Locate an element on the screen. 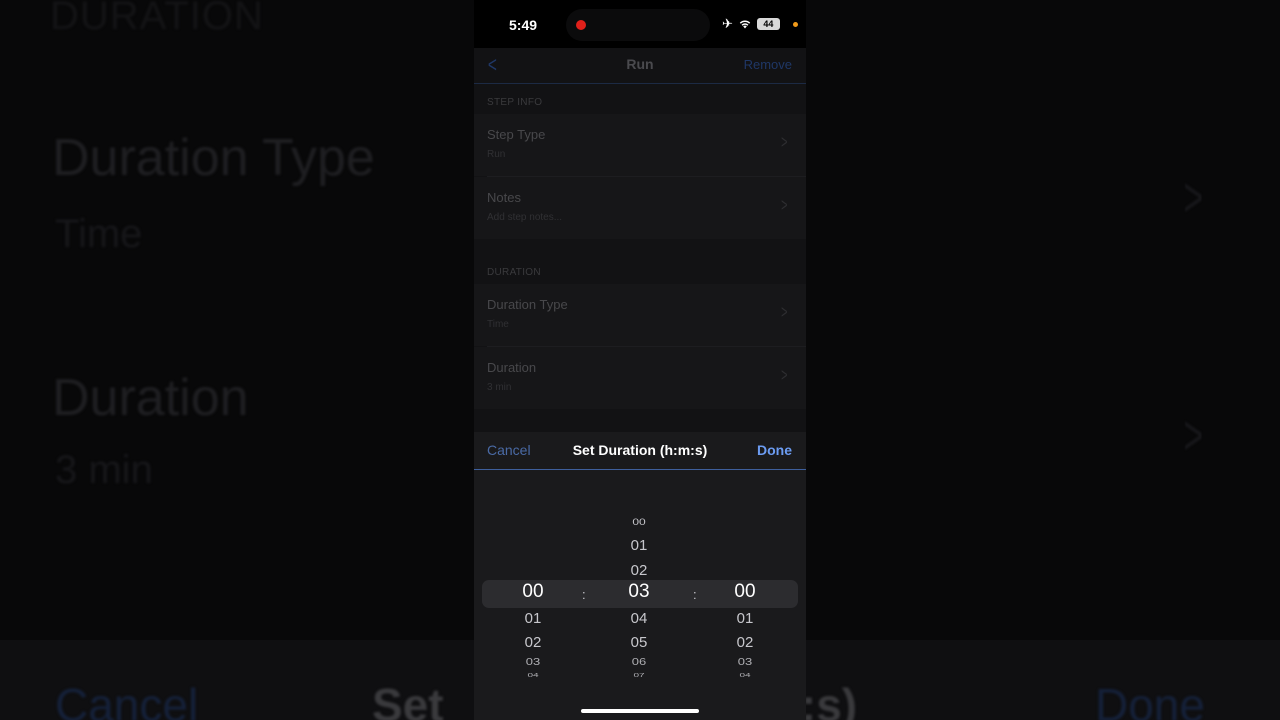  seconds-option: 01 is located at coordinates (745, 618).